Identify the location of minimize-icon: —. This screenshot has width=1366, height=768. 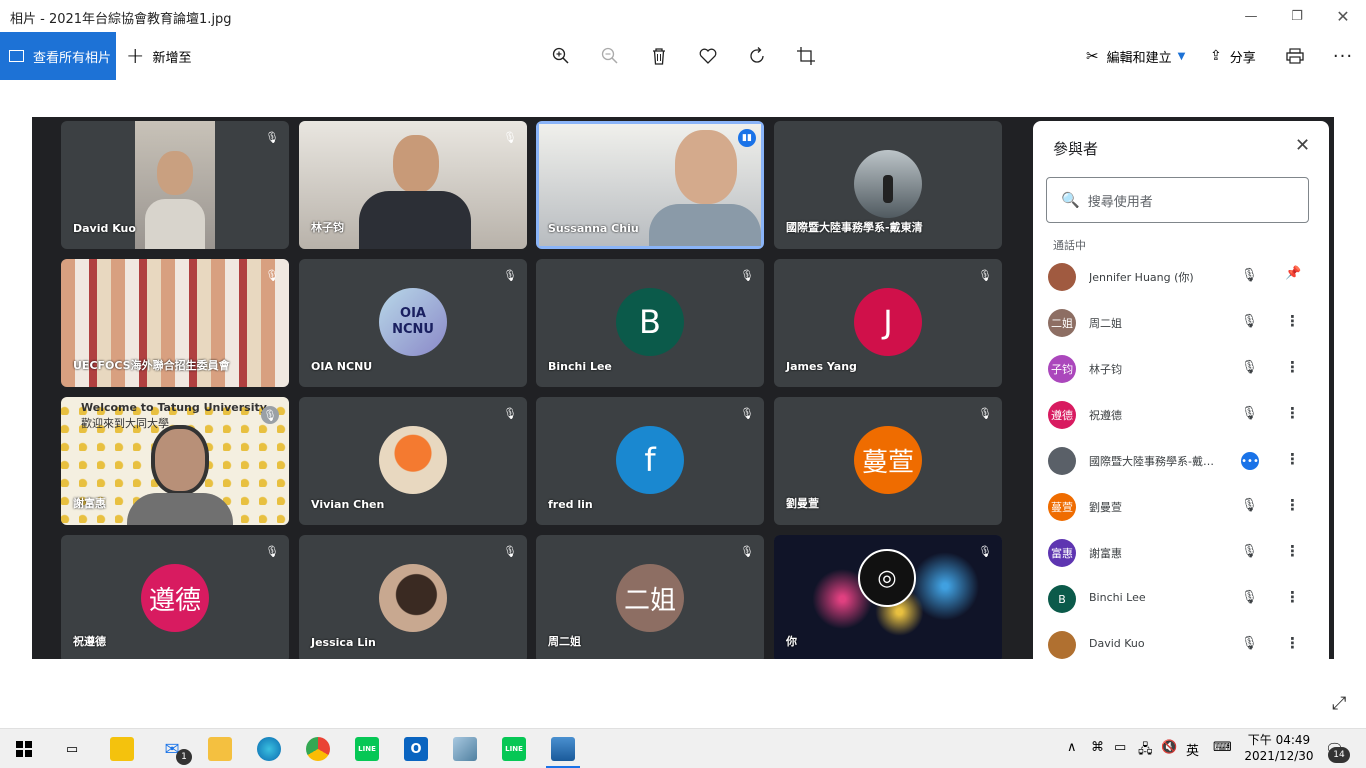
(1251, 16).